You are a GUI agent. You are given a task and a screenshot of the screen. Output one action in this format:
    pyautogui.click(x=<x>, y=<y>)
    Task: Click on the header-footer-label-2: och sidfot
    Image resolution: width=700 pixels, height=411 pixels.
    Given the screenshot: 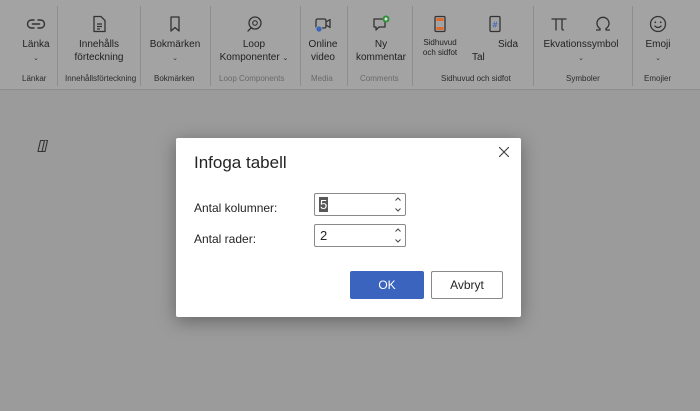 What is the action you would take?
    pyautogui.click(x=440, y=52)
    